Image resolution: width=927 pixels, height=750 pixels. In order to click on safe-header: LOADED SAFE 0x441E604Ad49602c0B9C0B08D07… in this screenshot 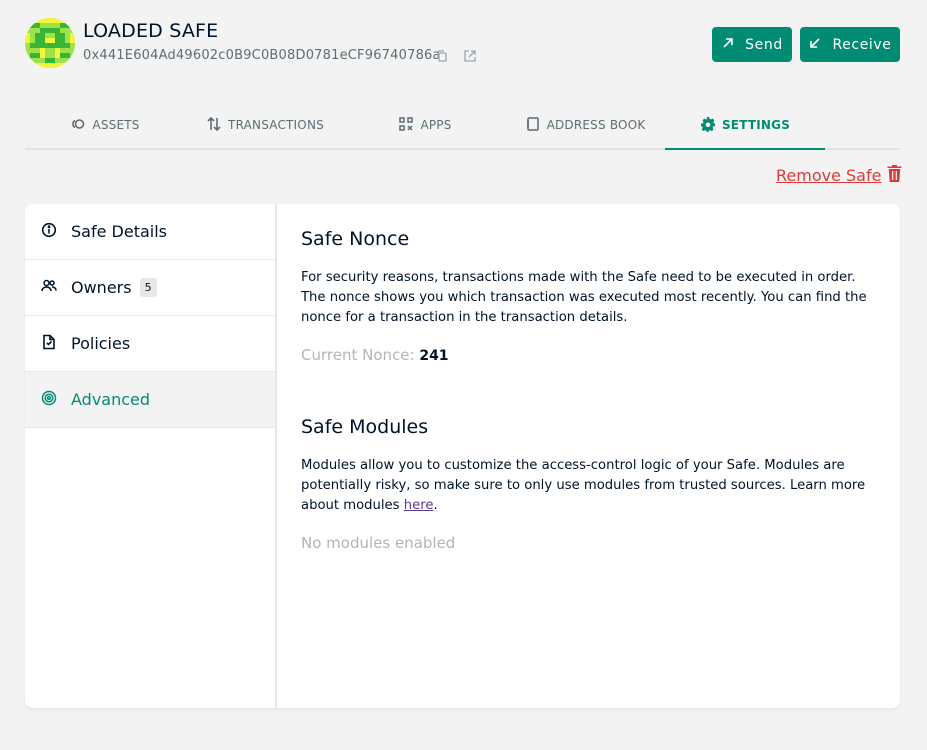, I will do `click(462, 46)`.